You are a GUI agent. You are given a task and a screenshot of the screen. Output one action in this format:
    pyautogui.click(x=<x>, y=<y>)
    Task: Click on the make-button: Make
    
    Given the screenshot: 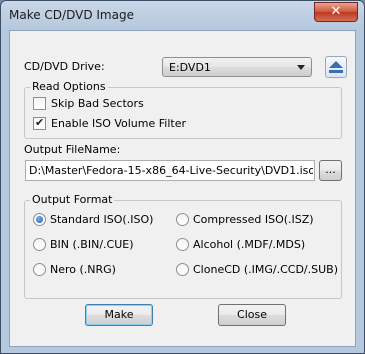 What is the action you would take?
    pyautogui.click(x=119, y=315)
    